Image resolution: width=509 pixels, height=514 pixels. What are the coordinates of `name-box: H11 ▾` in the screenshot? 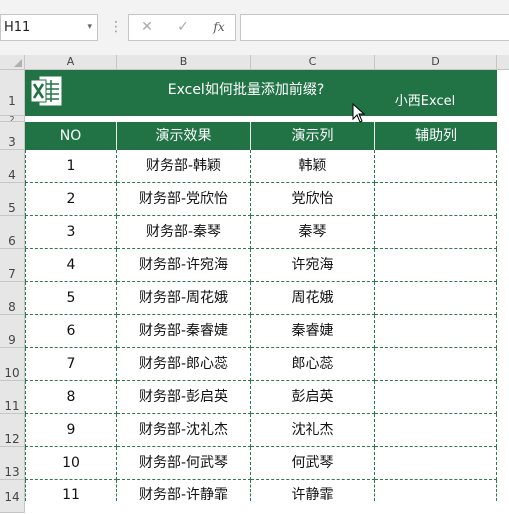 It's located at (49, 27).